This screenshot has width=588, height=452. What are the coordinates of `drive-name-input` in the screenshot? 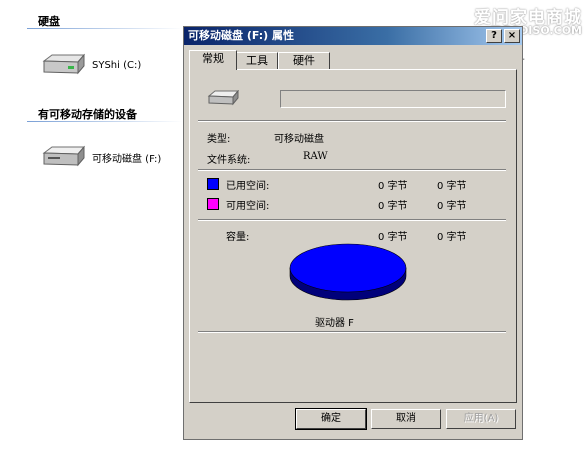 It's located at (393, 99).